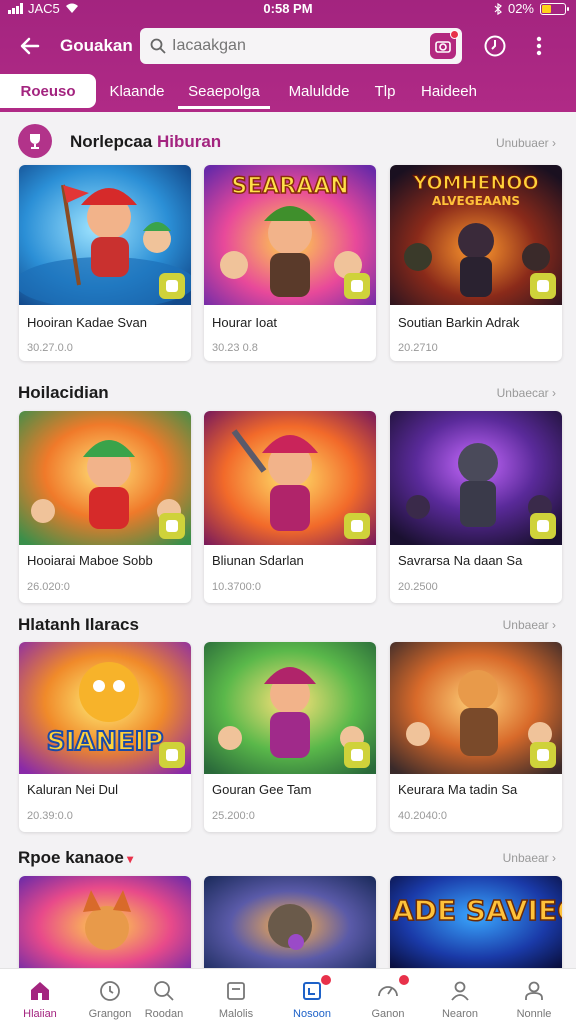  I want to click on game-meta: 25.200:0, so click(233, 816).